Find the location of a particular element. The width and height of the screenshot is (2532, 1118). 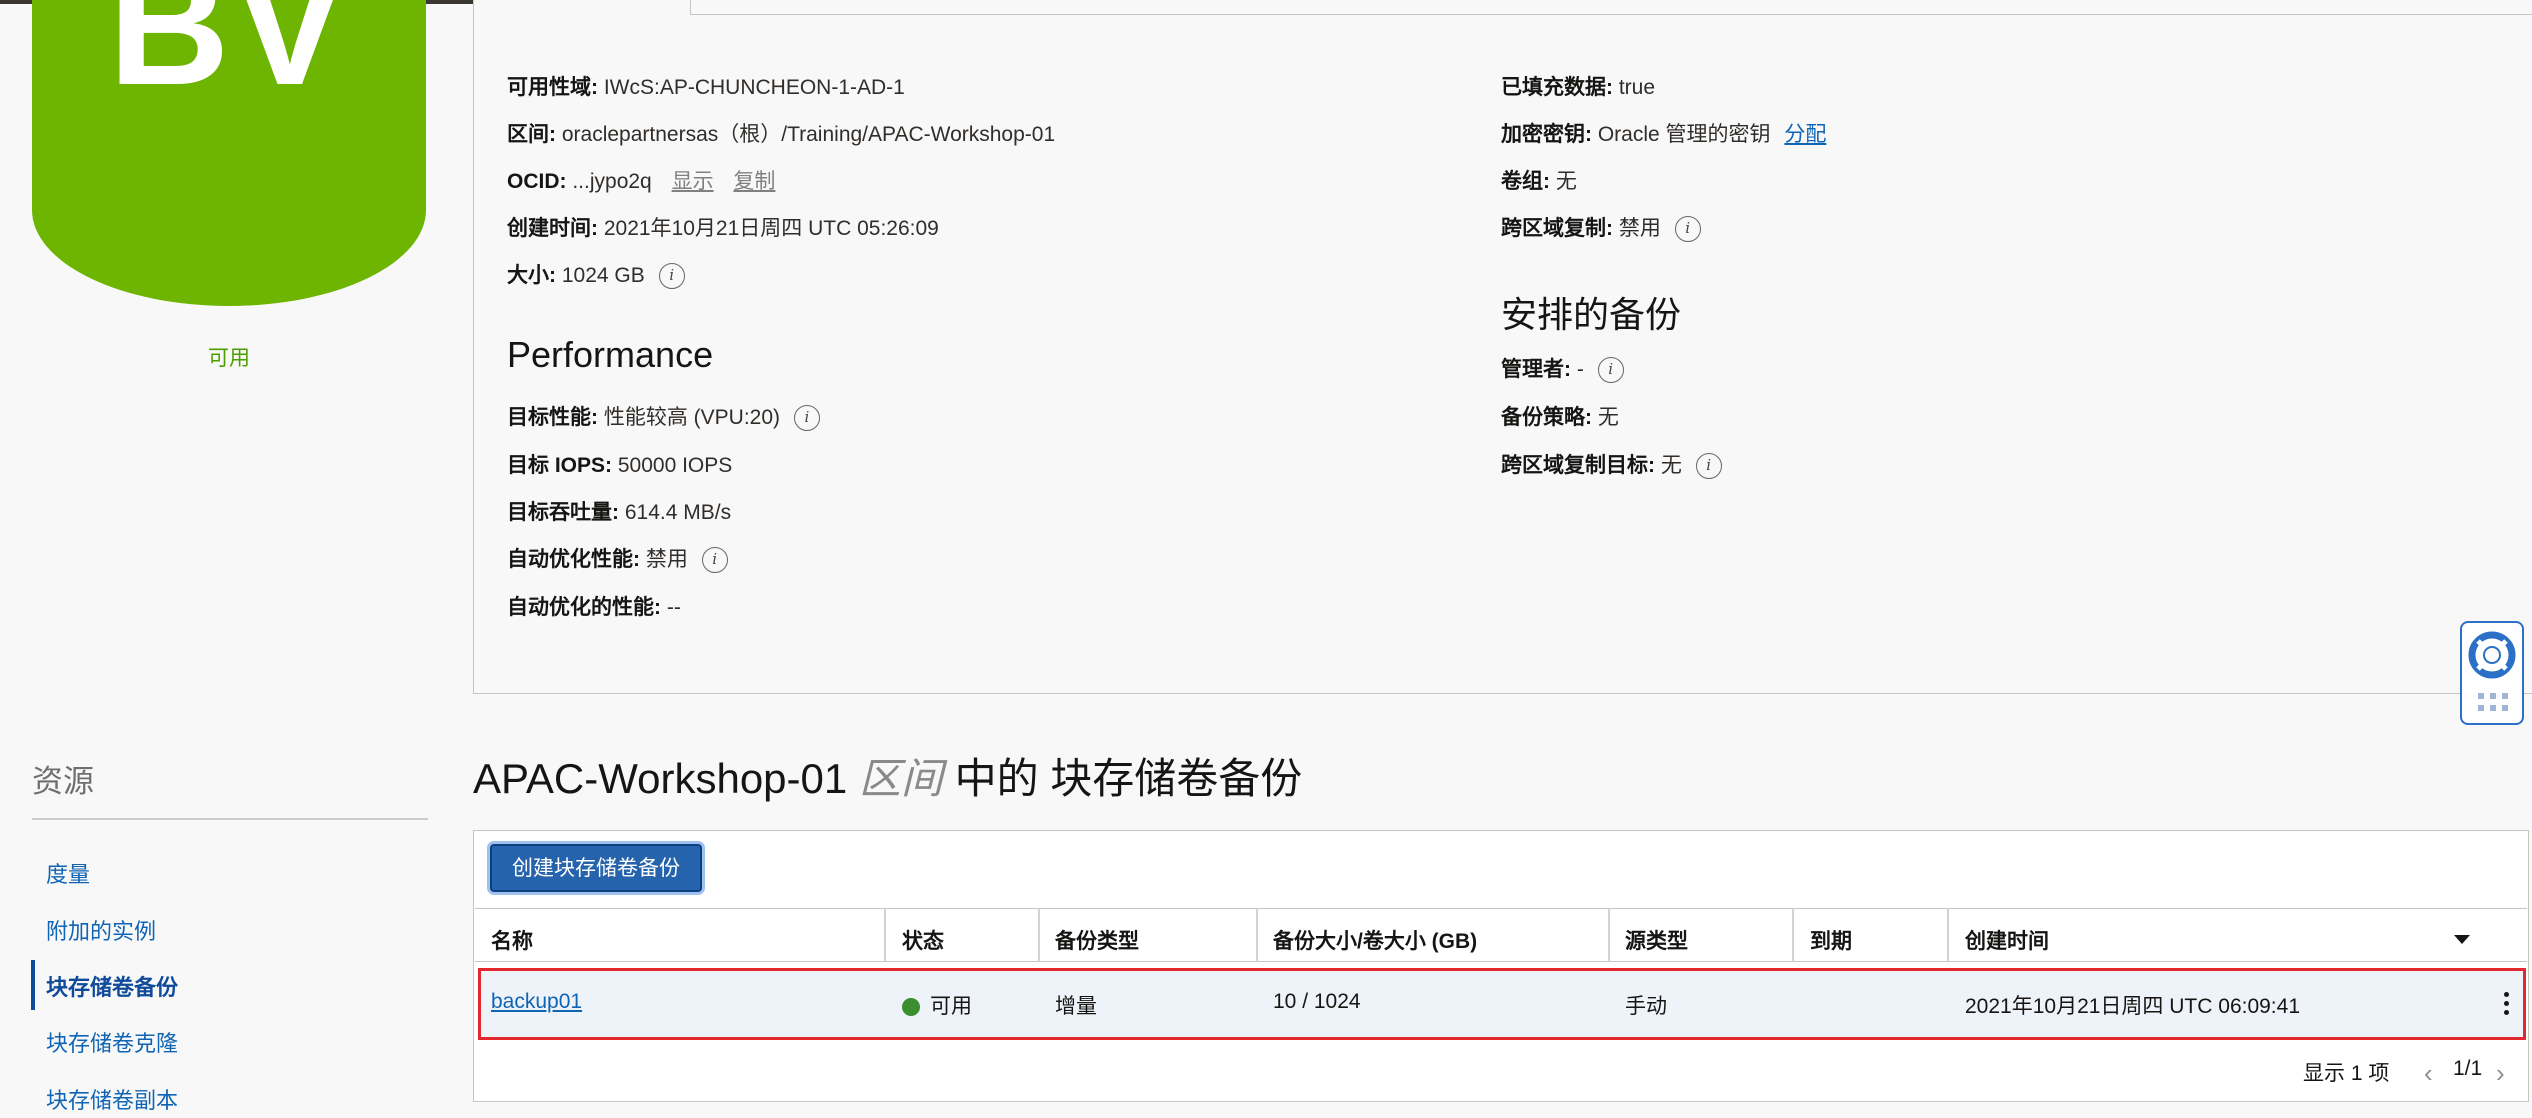

column-header-status: 状态 is located at coordinates (923, 940).